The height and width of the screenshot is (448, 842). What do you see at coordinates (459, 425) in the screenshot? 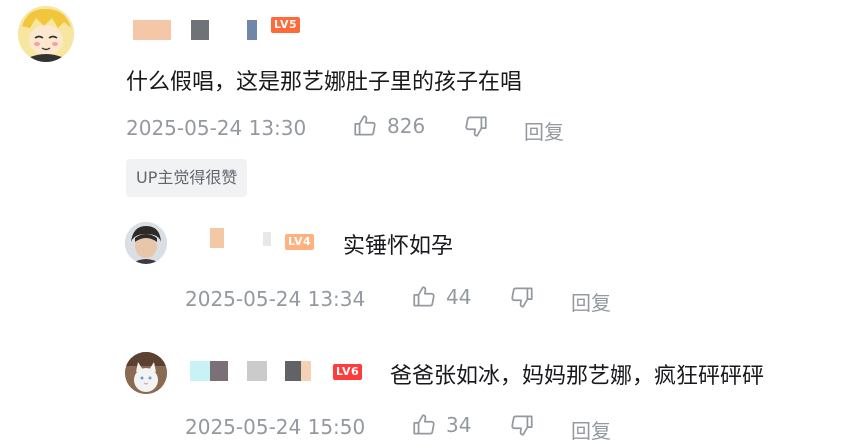
I see `like-count: 34` at bounding box center [459, 425].